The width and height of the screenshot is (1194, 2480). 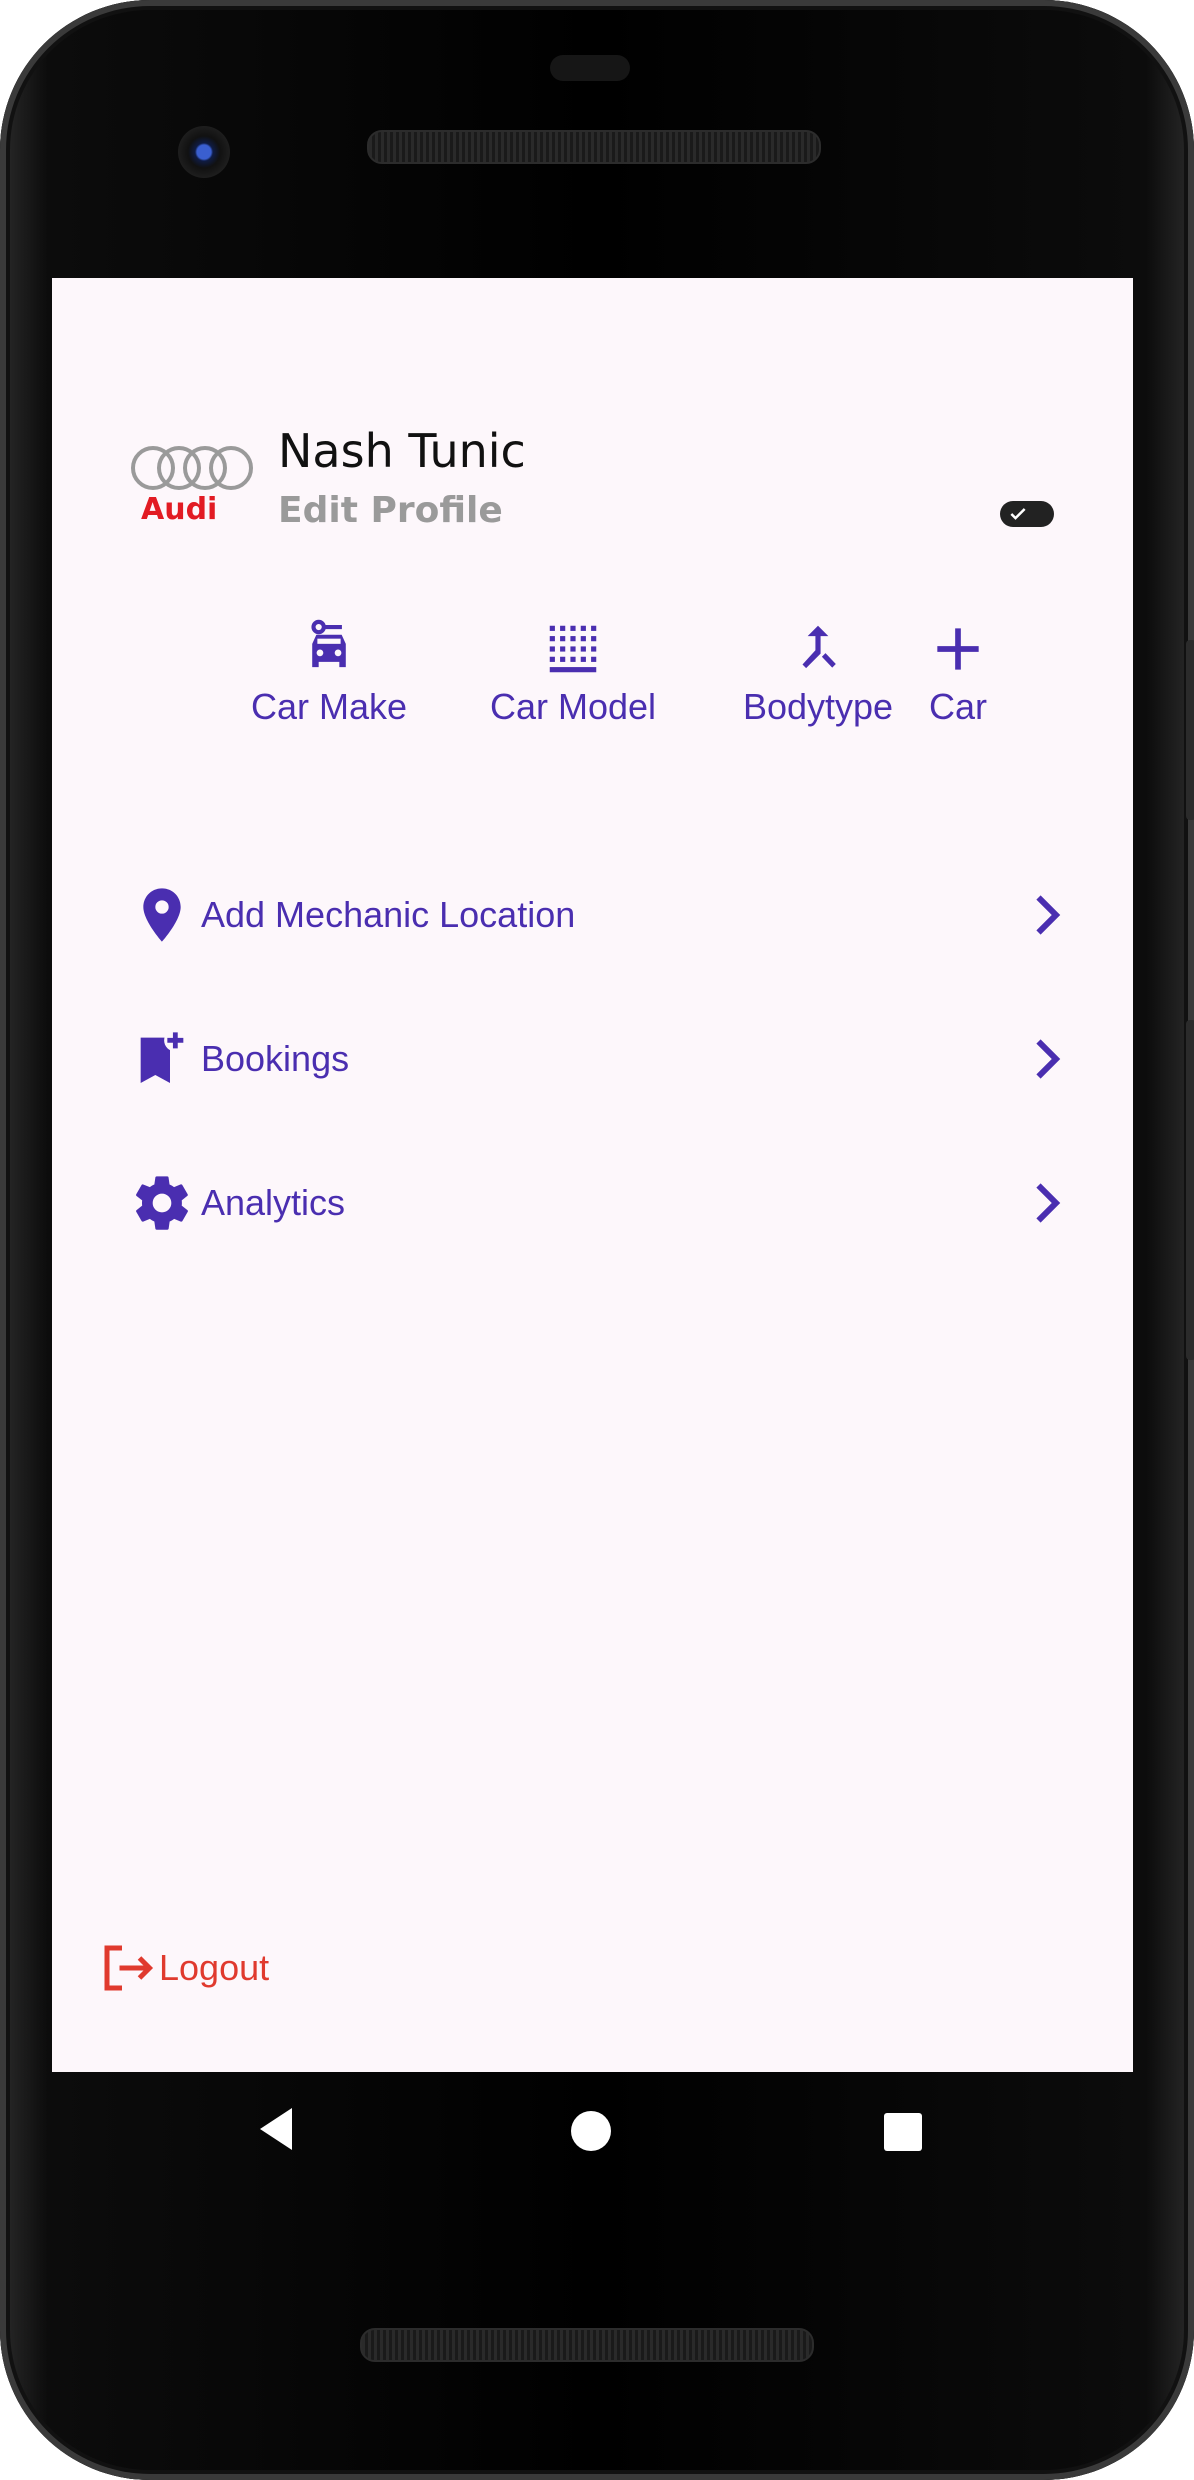 What do you see at coordinates (819, 647) in the screenshot?
I see `merge-icon` at bounding box center [819, 647].